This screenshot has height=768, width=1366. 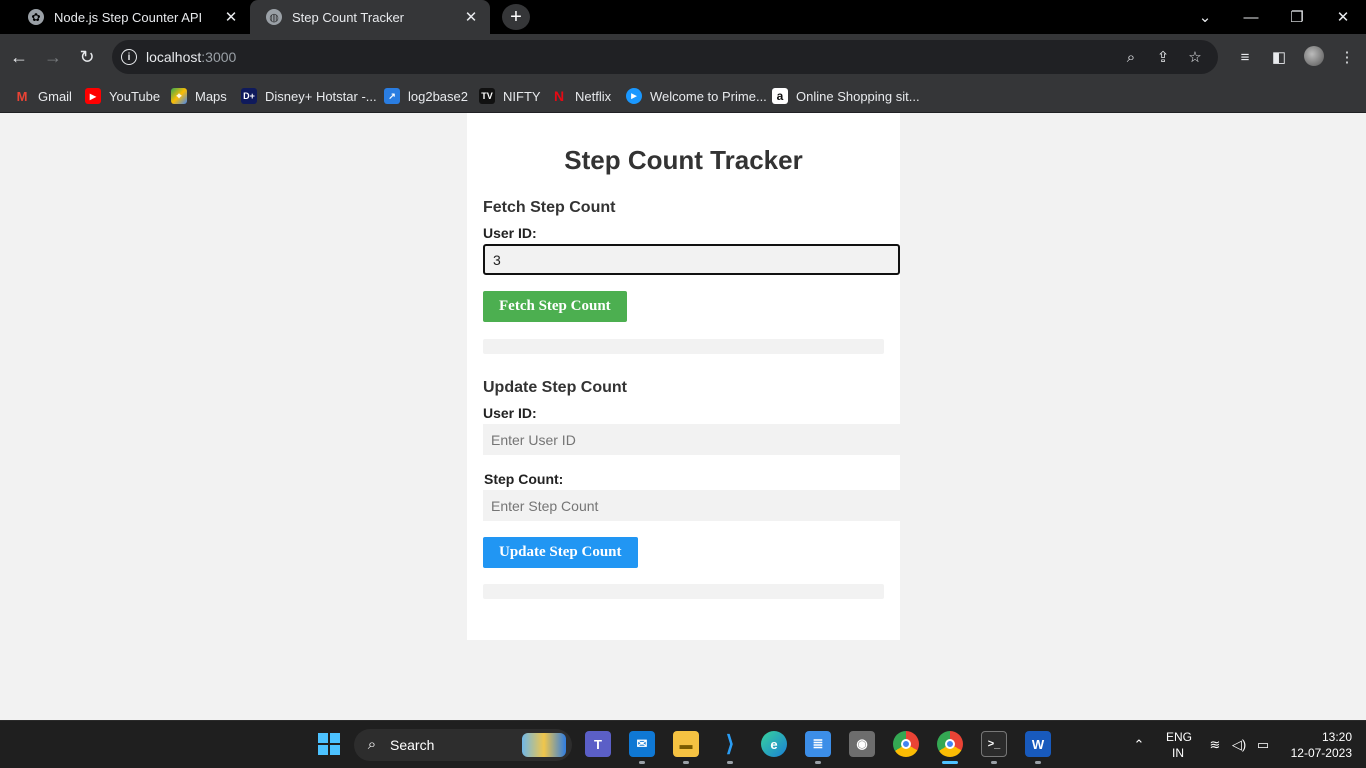 What do you see at coordinates (516, 17) in the screenshot?
I see `new-tab-button: +` at bounding box center [516, 17].